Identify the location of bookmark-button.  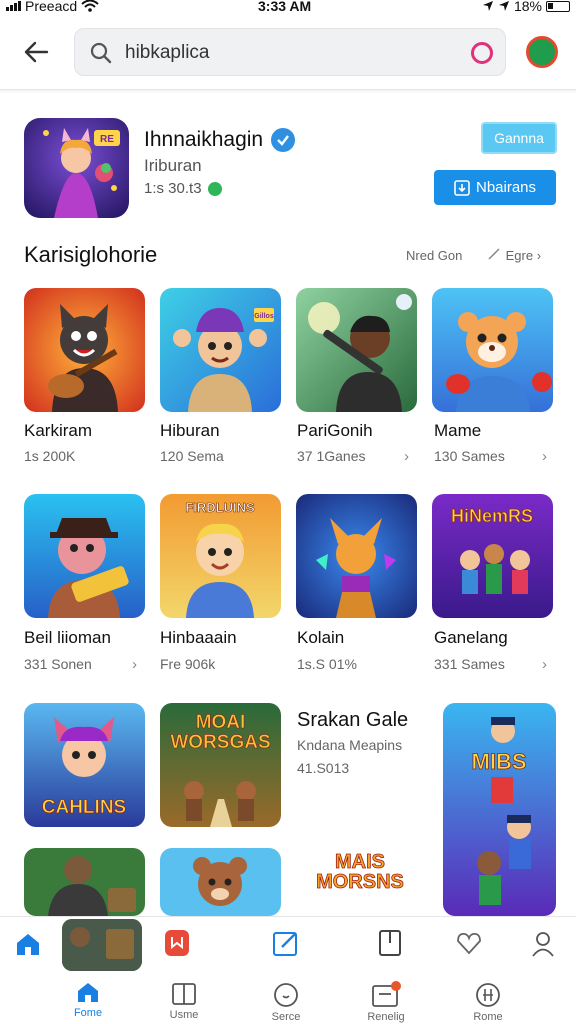
(177, 943).